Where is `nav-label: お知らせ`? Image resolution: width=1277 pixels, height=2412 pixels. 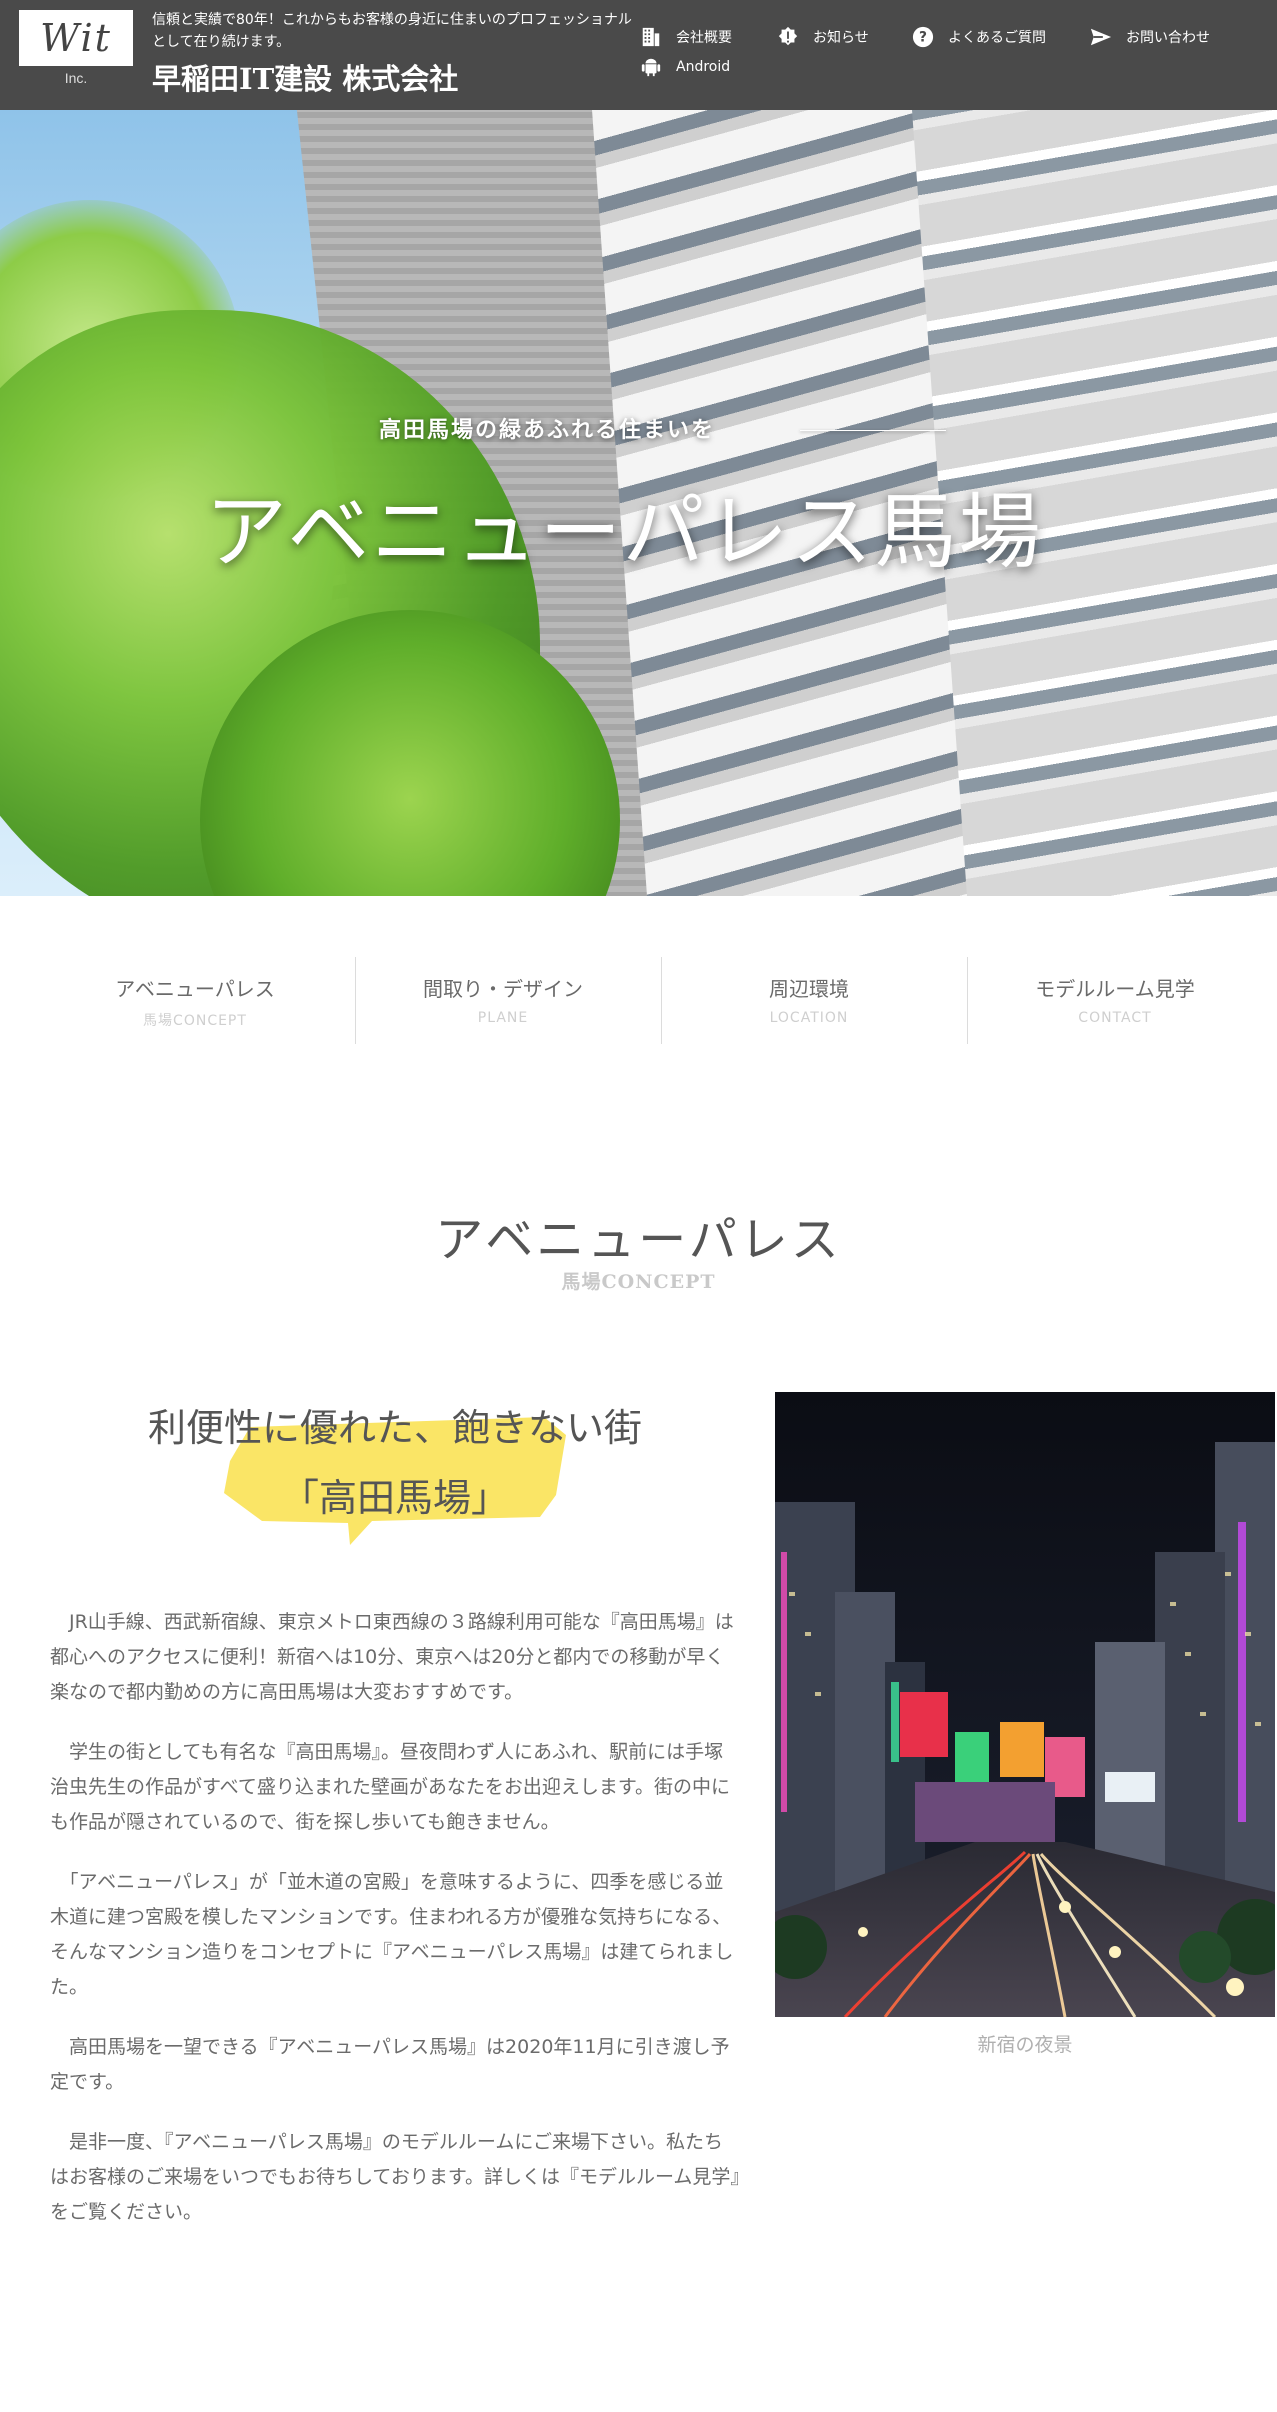 nav-label: お知らせ is located at coordinates (841, 38).